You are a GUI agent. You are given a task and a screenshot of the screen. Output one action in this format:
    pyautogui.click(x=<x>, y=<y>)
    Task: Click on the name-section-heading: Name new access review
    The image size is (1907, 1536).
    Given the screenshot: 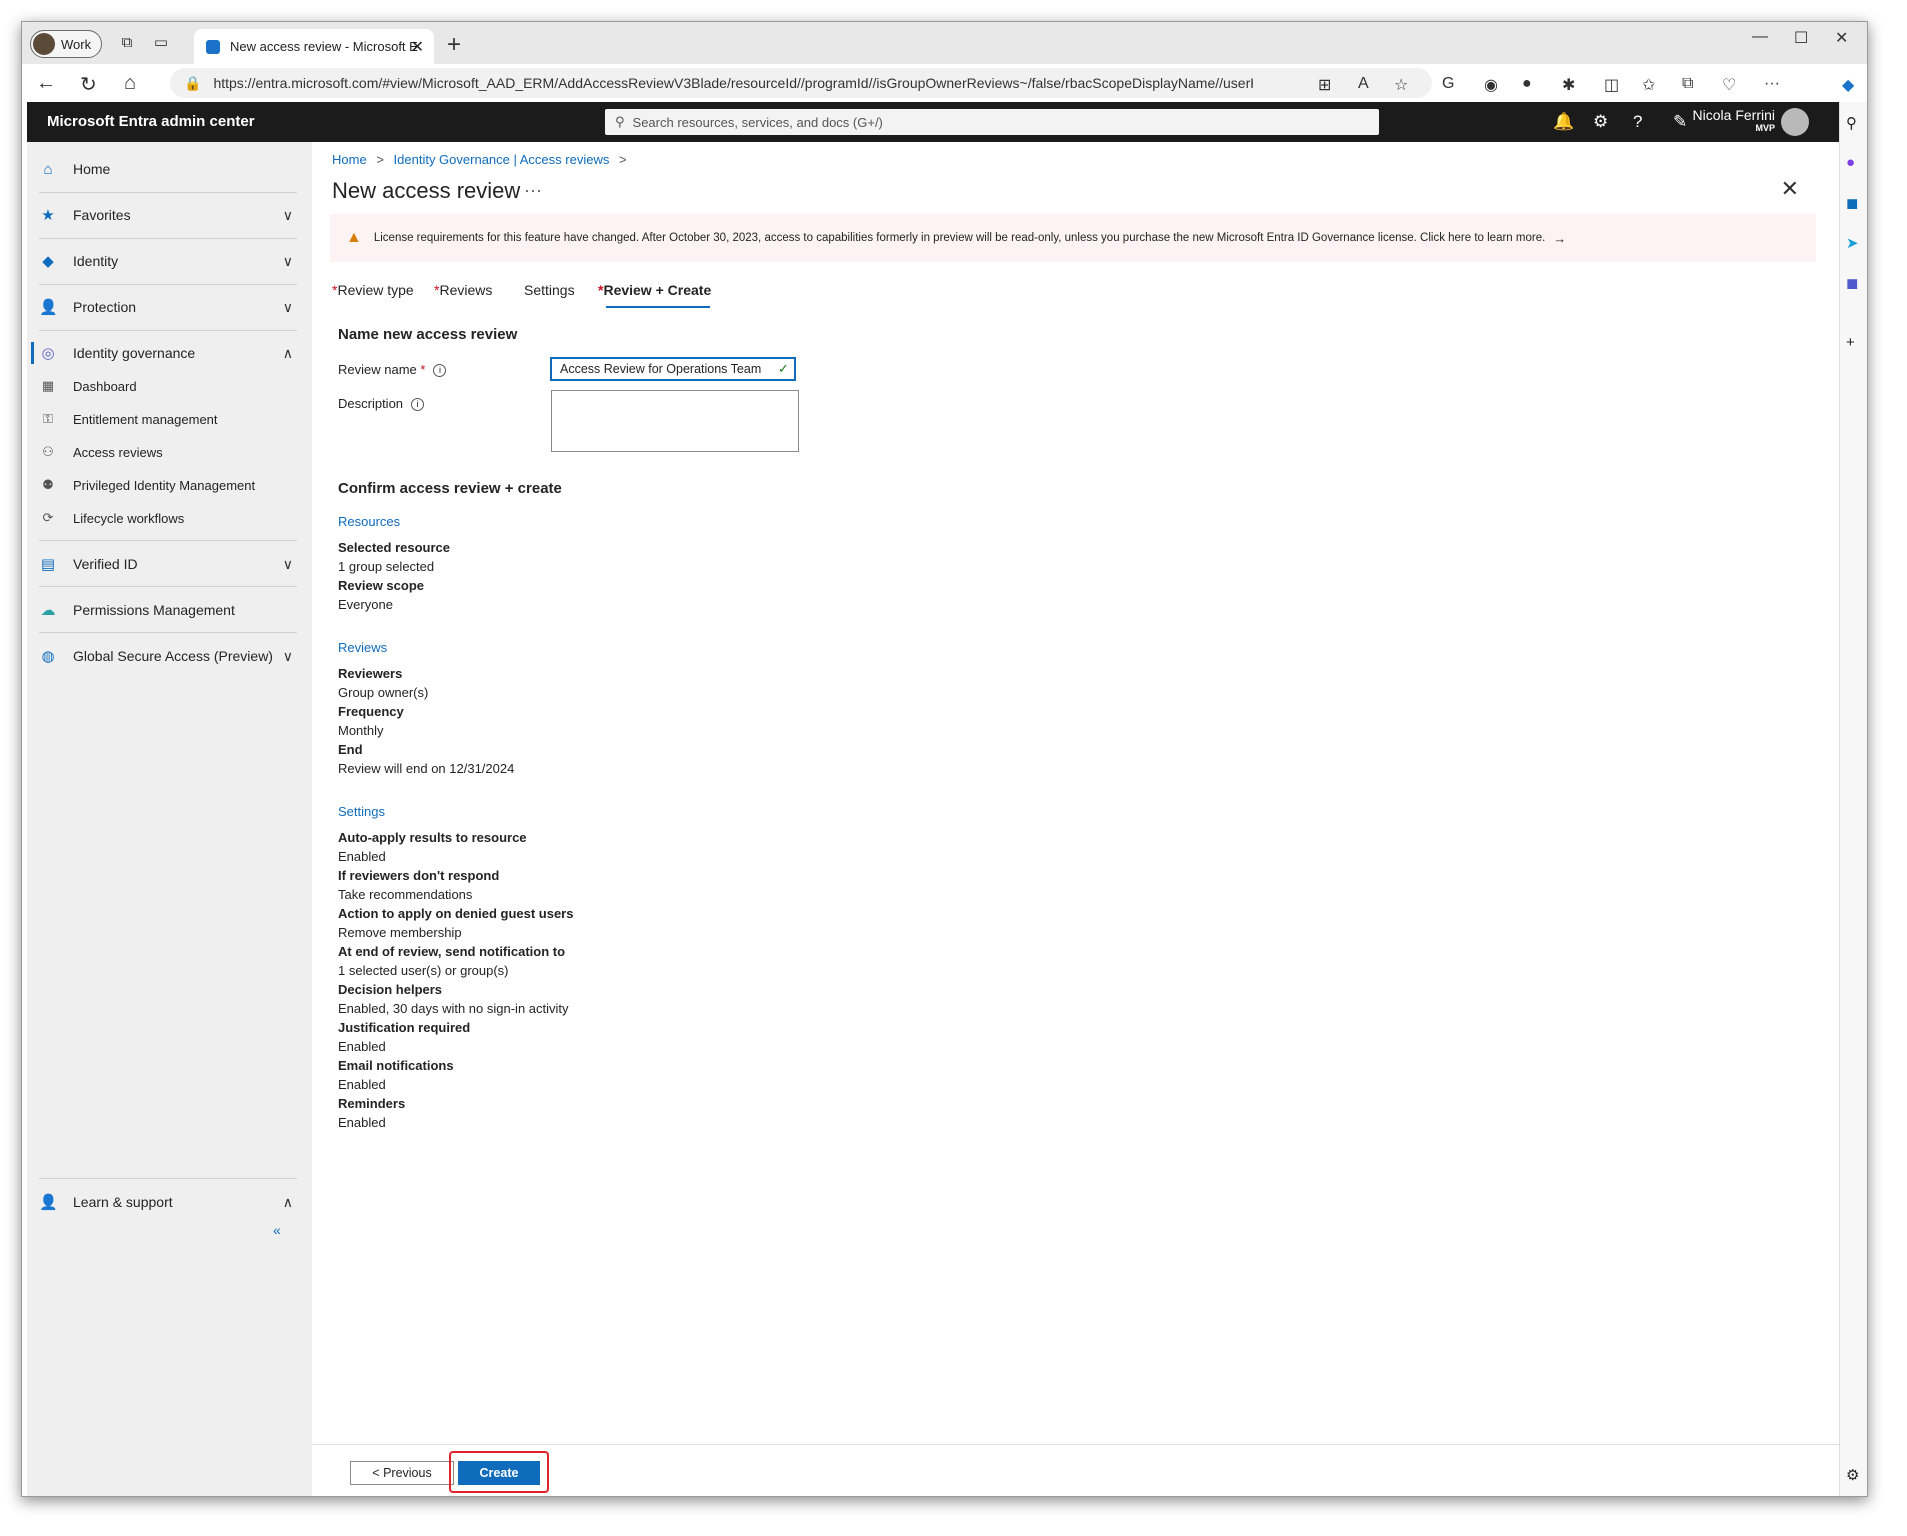 What is the action you would take?
    pyautogui.click(x=428, y=334)
    